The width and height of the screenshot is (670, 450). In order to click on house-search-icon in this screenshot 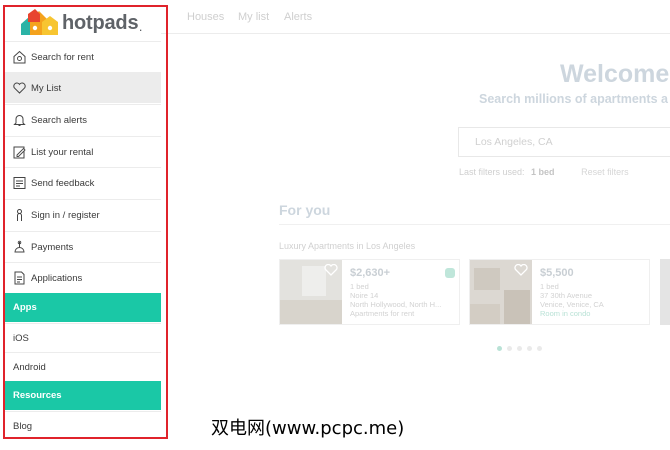, I will do `click(19, 57)`.